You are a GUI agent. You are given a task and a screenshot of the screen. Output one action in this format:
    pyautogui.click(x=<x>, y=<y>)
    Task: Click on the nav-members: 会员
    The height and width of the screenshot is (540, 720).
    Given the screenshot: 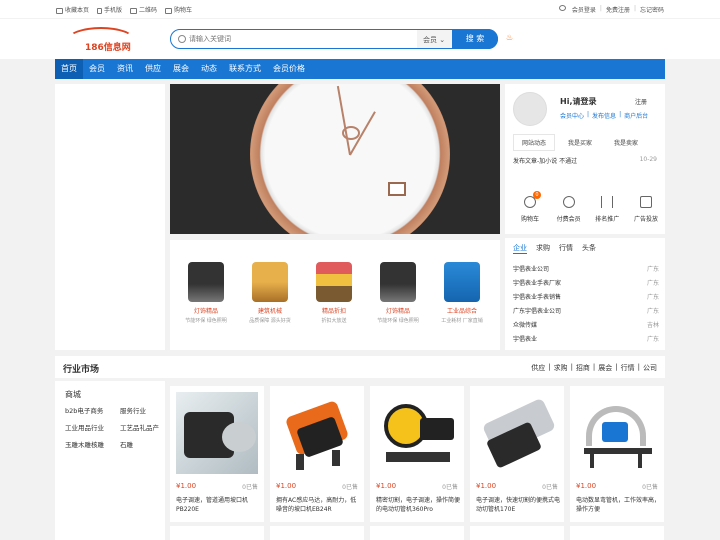 What is the action you would take?
    pyautogui.click(x=97, y=69)
    